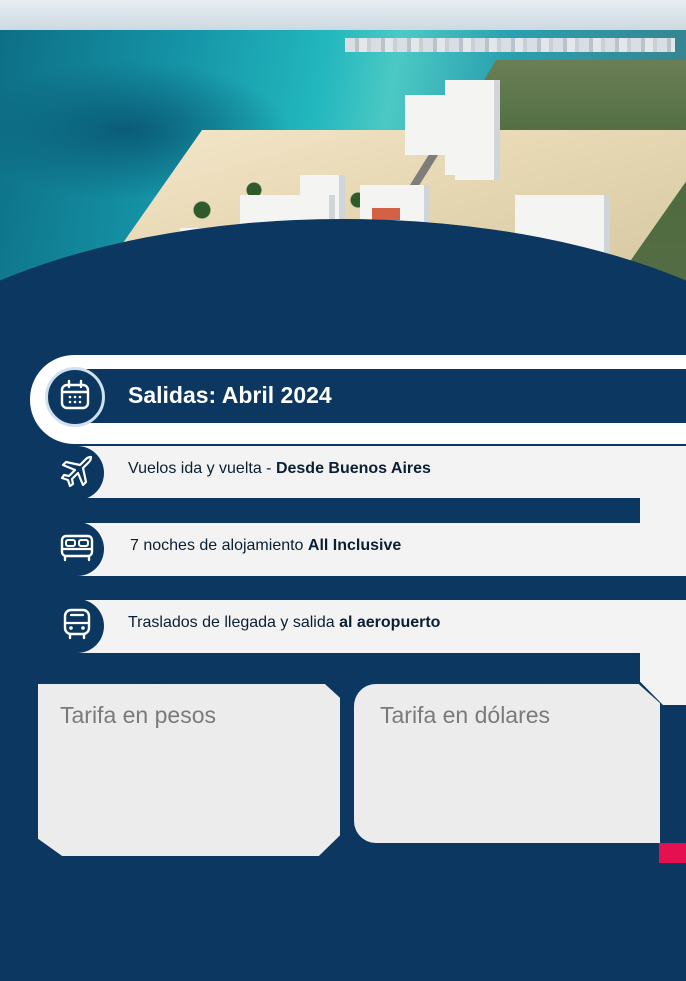  I want to click on bed-badge, so click(77, 549).